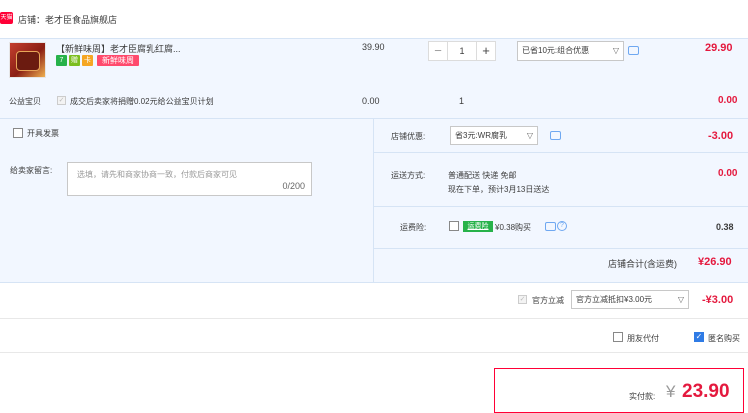 This screenshot has height=413, width=748. I want to click on charity-text: 成交后卖家将捐赠0.02元给公益宝贝计划, so click(142, 101).